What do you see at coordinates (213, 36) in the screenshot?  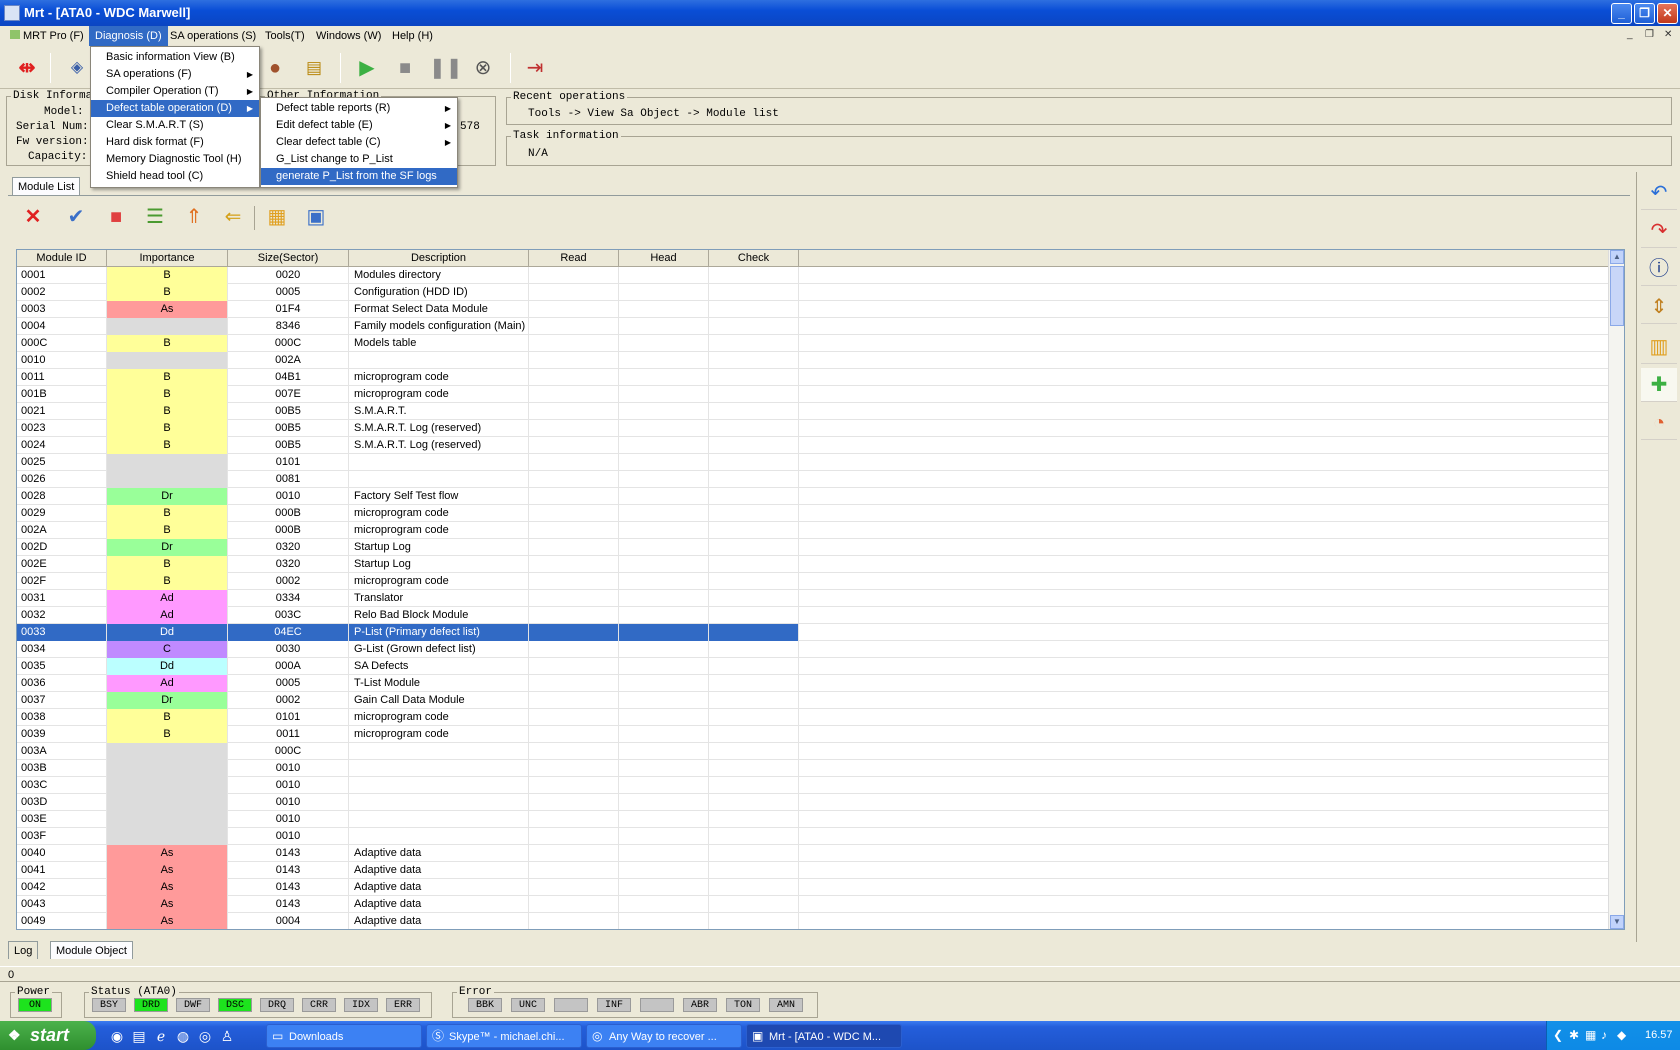 I see `menu-sa-operations: SA operations (S)` at bounding box center [213, 36].